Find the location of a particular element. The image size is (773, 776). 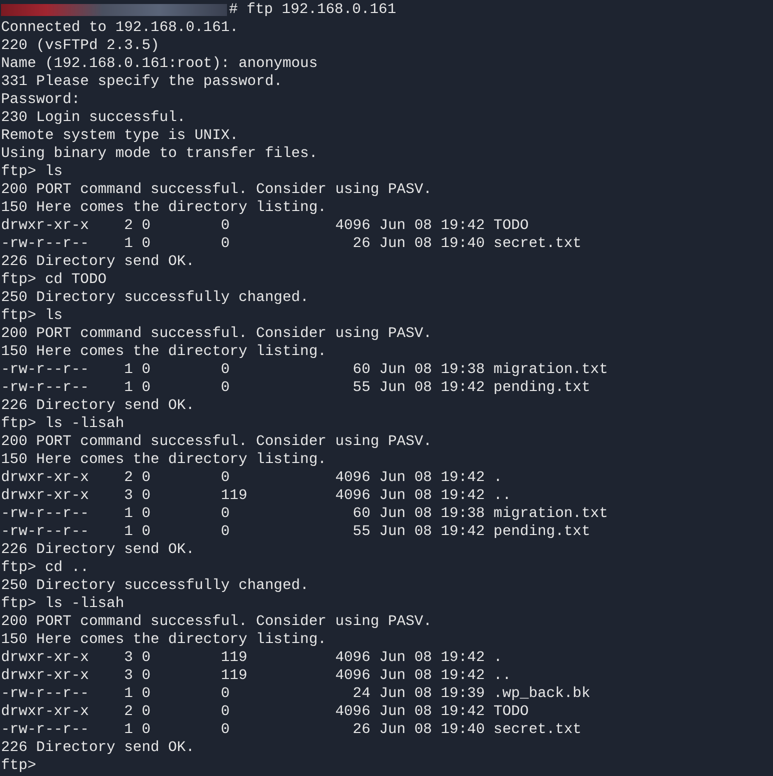

terminal-line: Using binary mode to transfer files. is located at coordinates (159, 154).